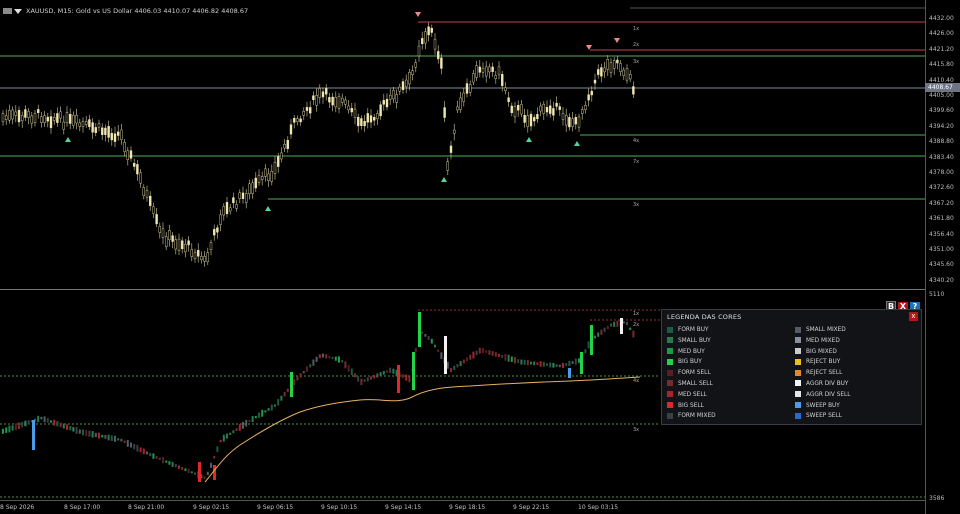  Describe the element at coordinates (798, 329) in the screenshot. I see `color-swatch` at that location.